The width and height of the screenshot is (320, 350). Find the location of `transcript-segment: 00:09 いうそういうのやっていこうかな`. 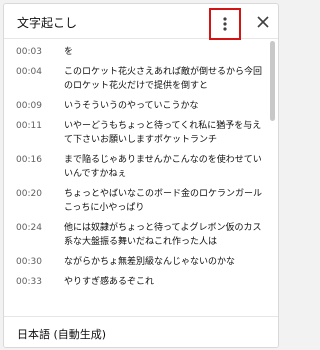

transcript-segment: 00:09 いうそういうのやっていこうかな is located at coordinates (141, 106).